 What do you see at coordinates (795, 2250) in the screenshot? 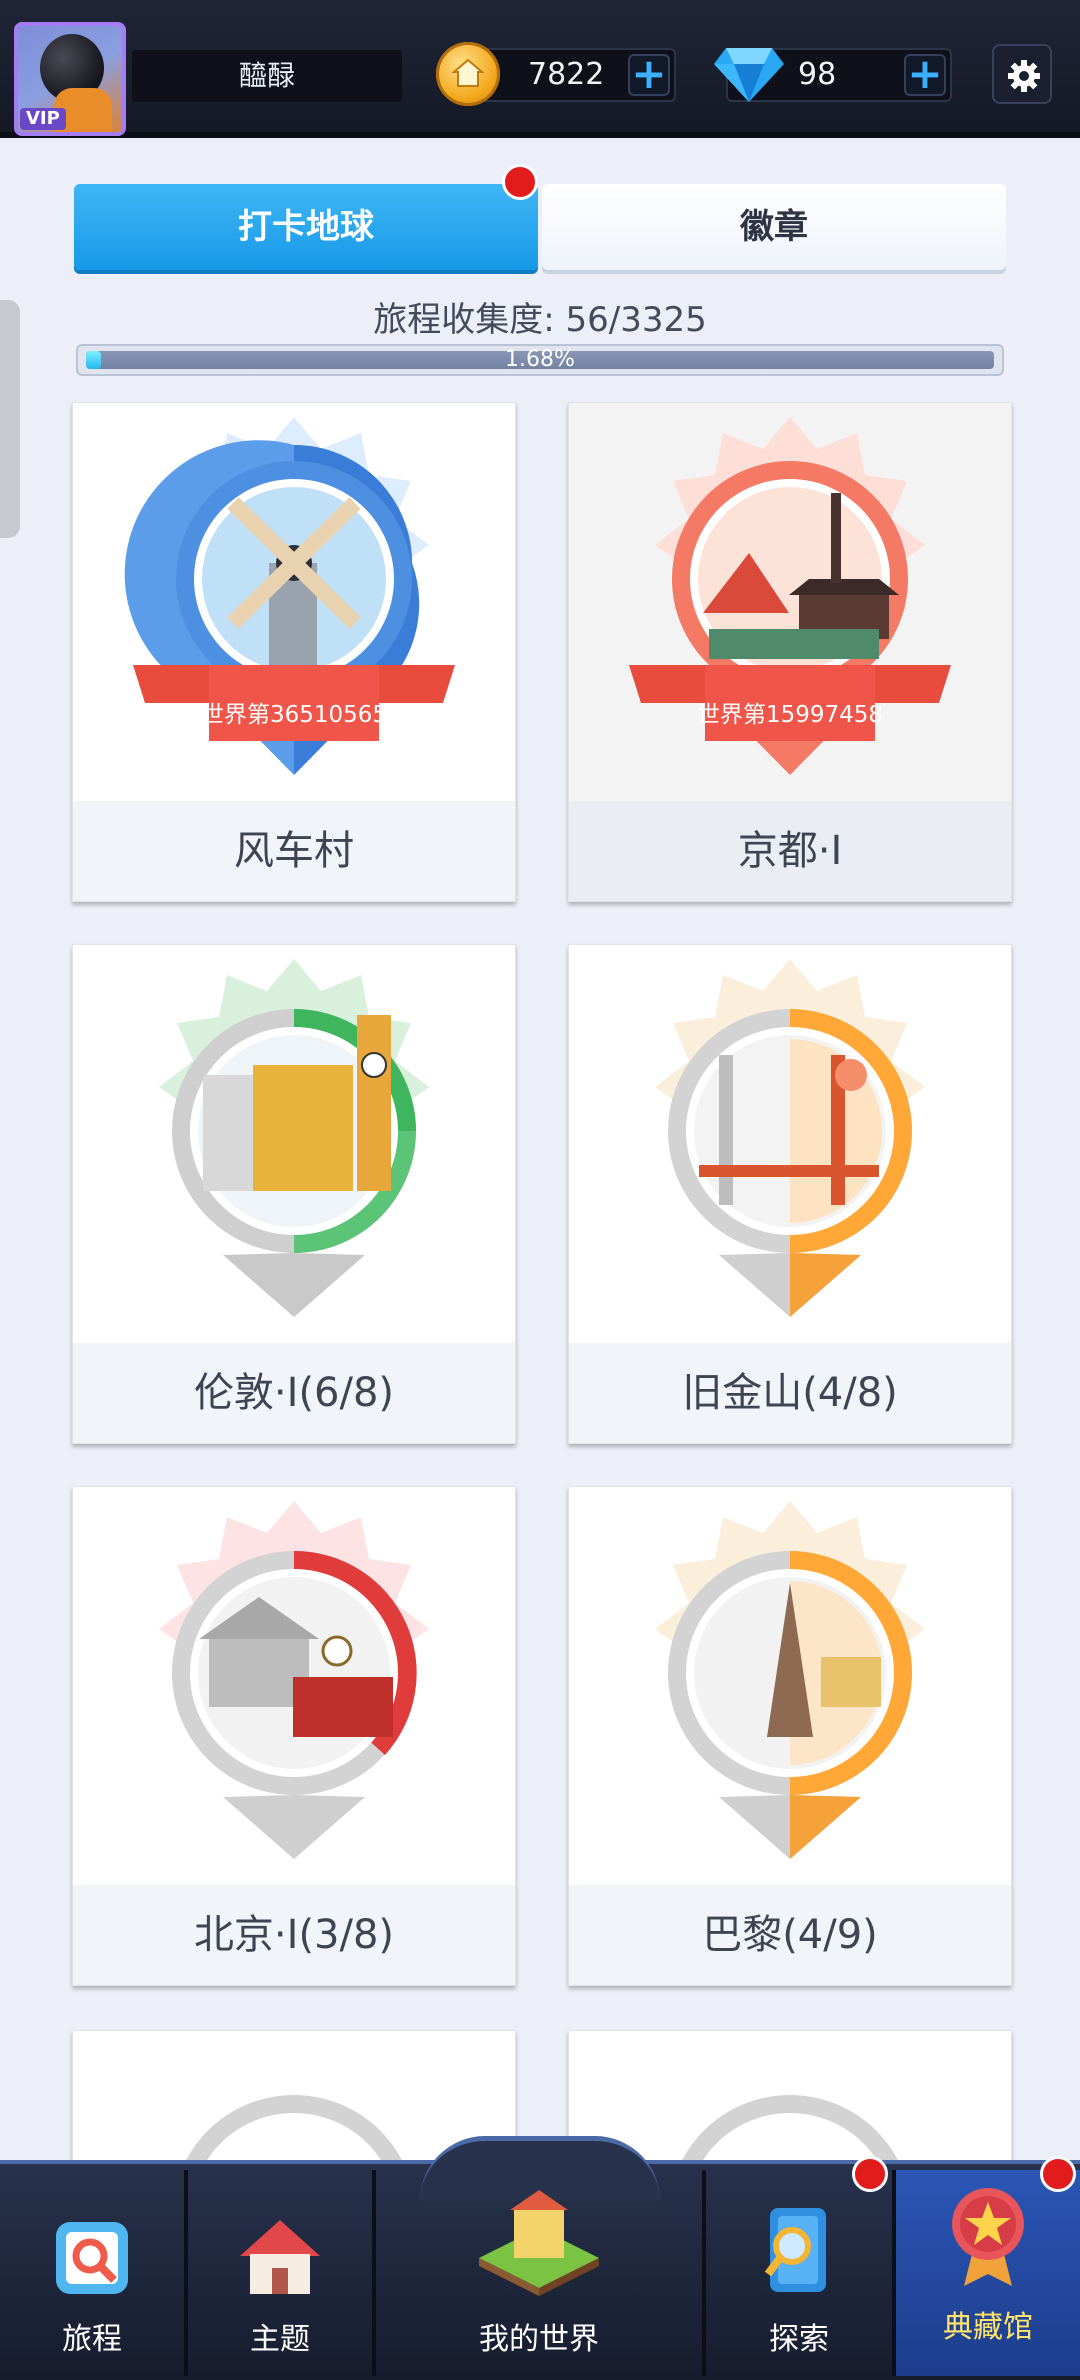
I see `magnifier-icon` at bounding box center [795, 2250].